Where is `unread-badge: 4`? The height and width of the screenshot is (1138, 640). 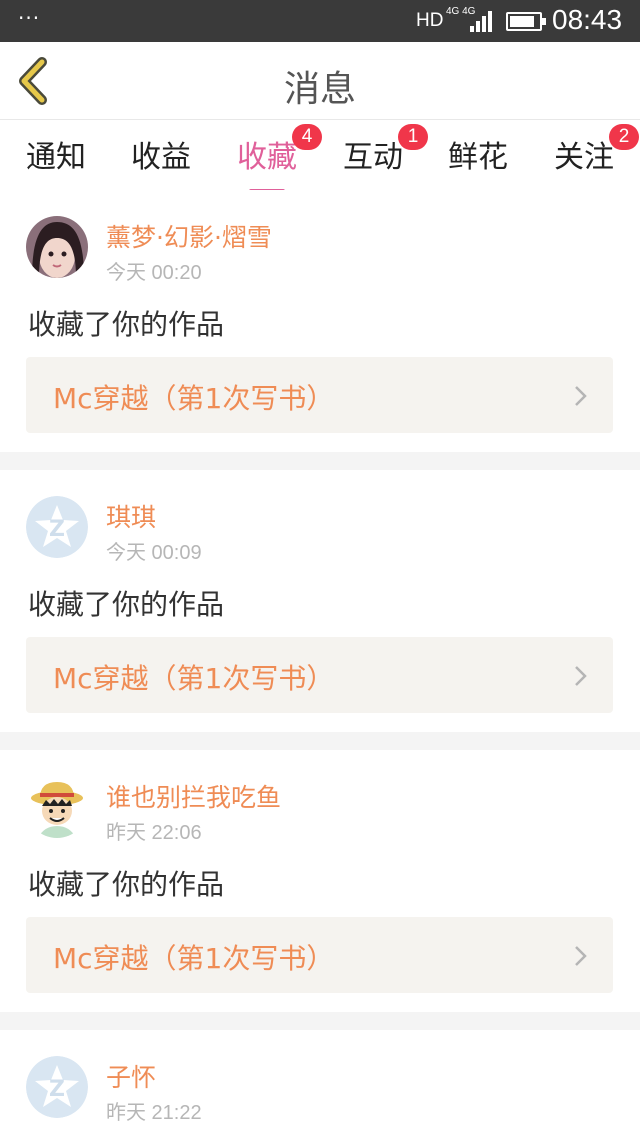
unread-badge: 4 is located at coordinates (307, 137).